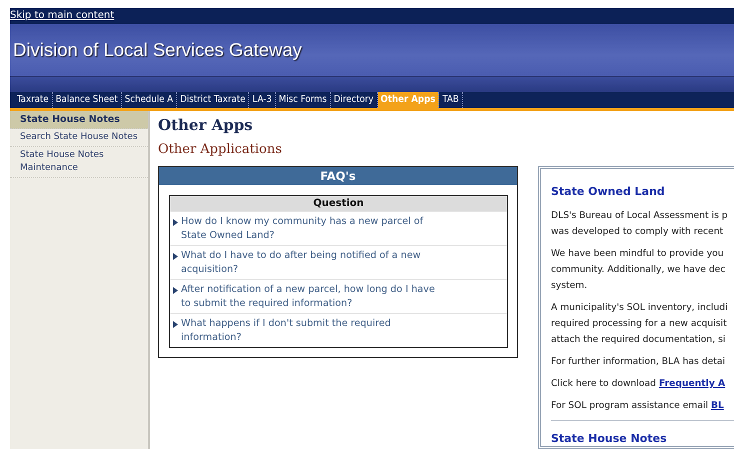 This screenshot has width=734, height=449. Describe the element at coordinates (213, 100) in the screenshot. I see `nav-tab: District Taxrate` at that location.